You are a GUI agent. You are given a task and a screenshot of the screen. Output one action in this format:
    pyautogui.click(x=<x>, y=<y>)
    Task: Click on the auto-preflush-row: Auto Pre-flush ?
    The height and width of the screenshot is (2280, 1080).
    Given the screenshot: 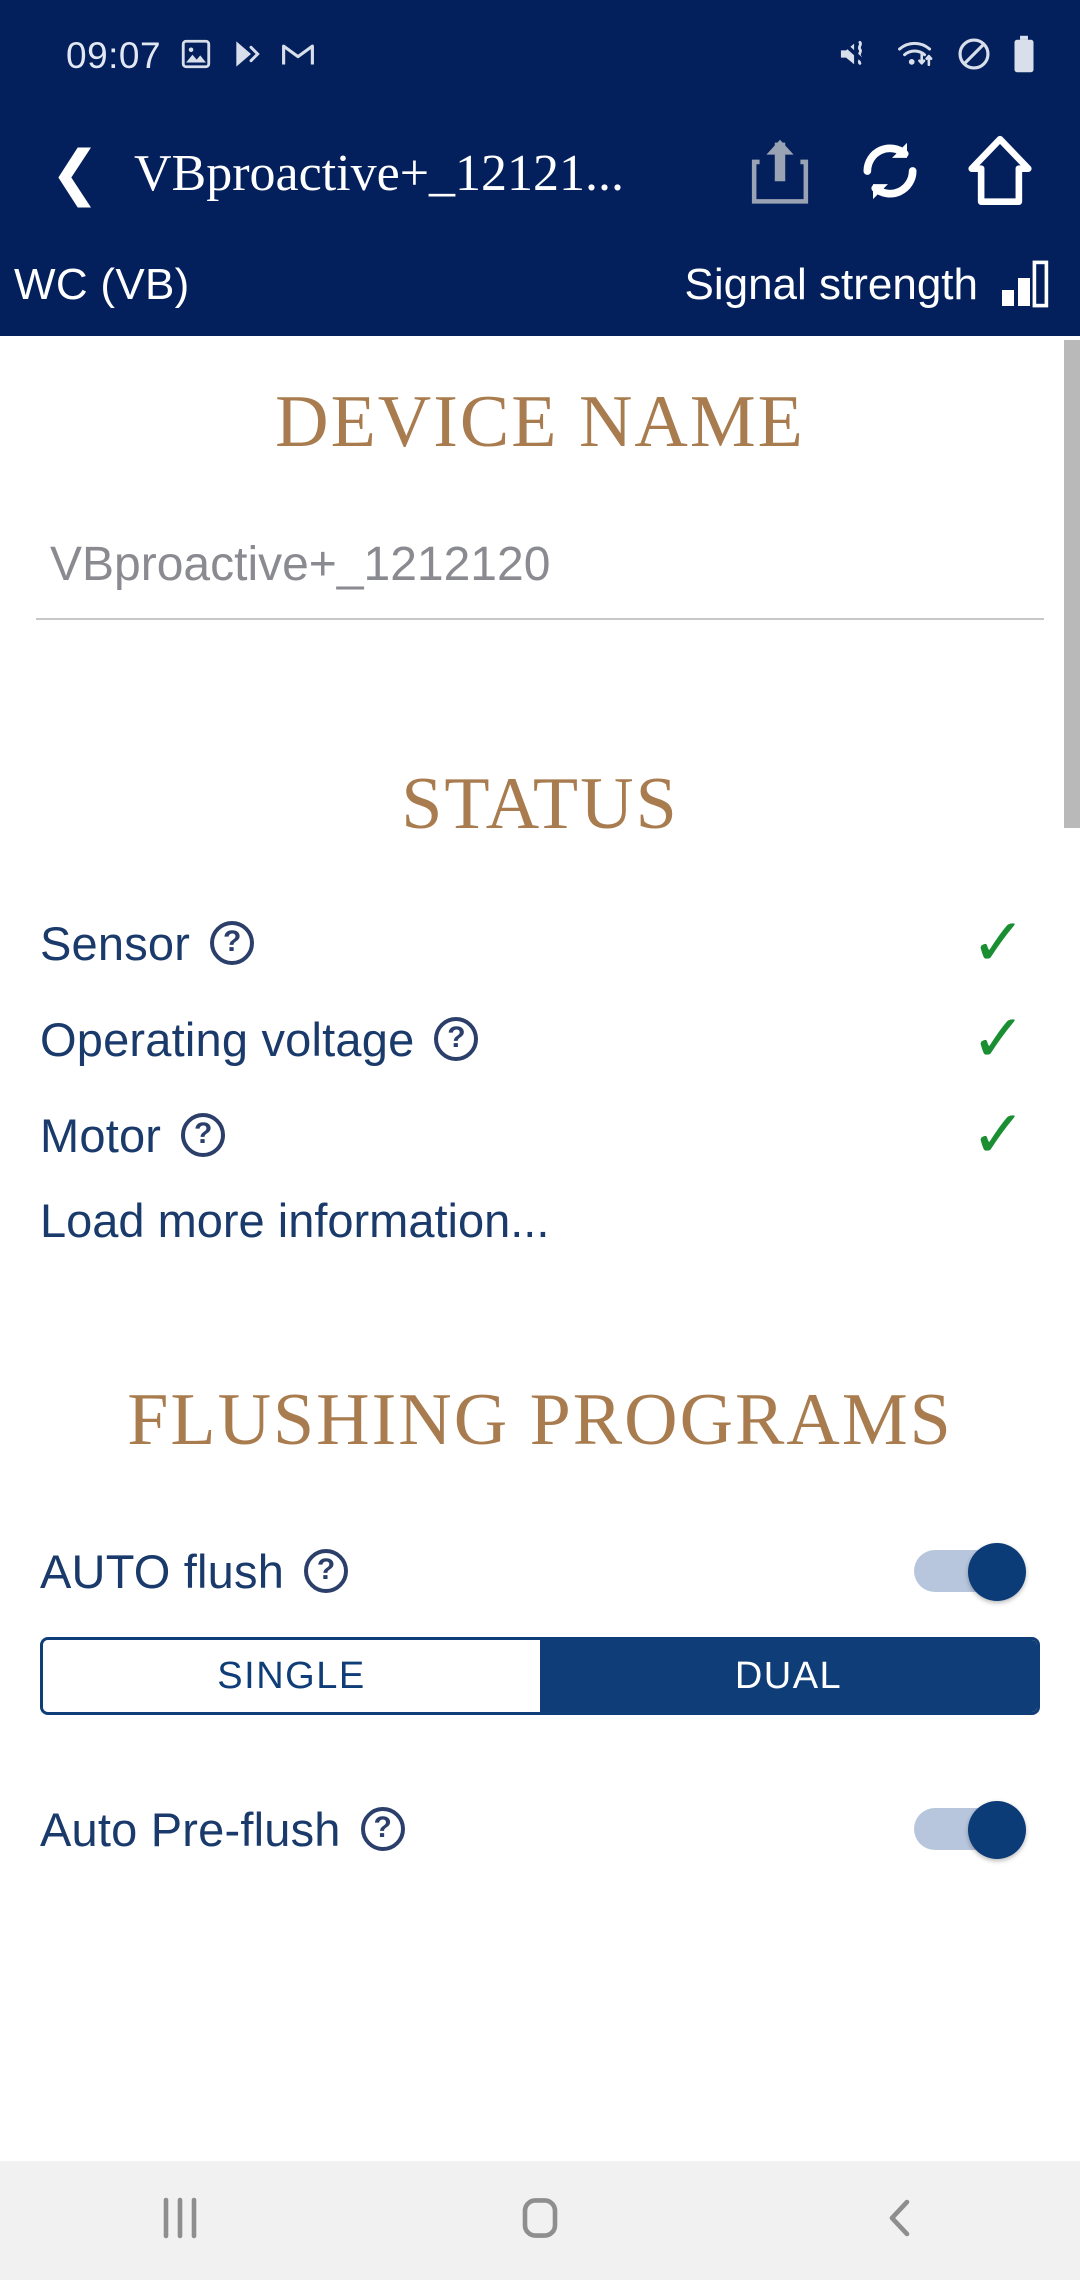 What is the action you would take?
    pyautogui.click(x=540, y=1829)
    